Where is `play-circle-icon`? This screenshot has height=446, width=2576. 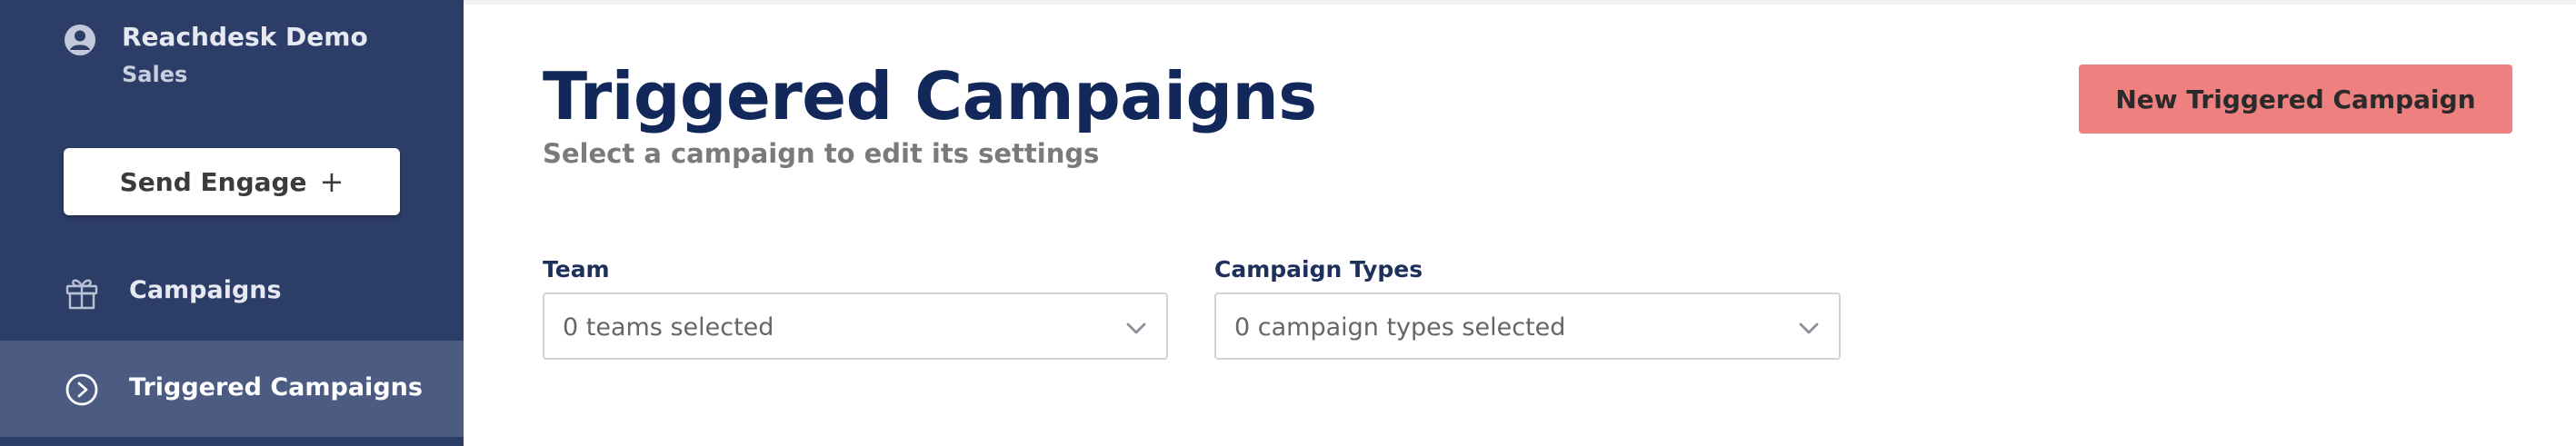
play-circle-icon is located at coordinates (81, 389).